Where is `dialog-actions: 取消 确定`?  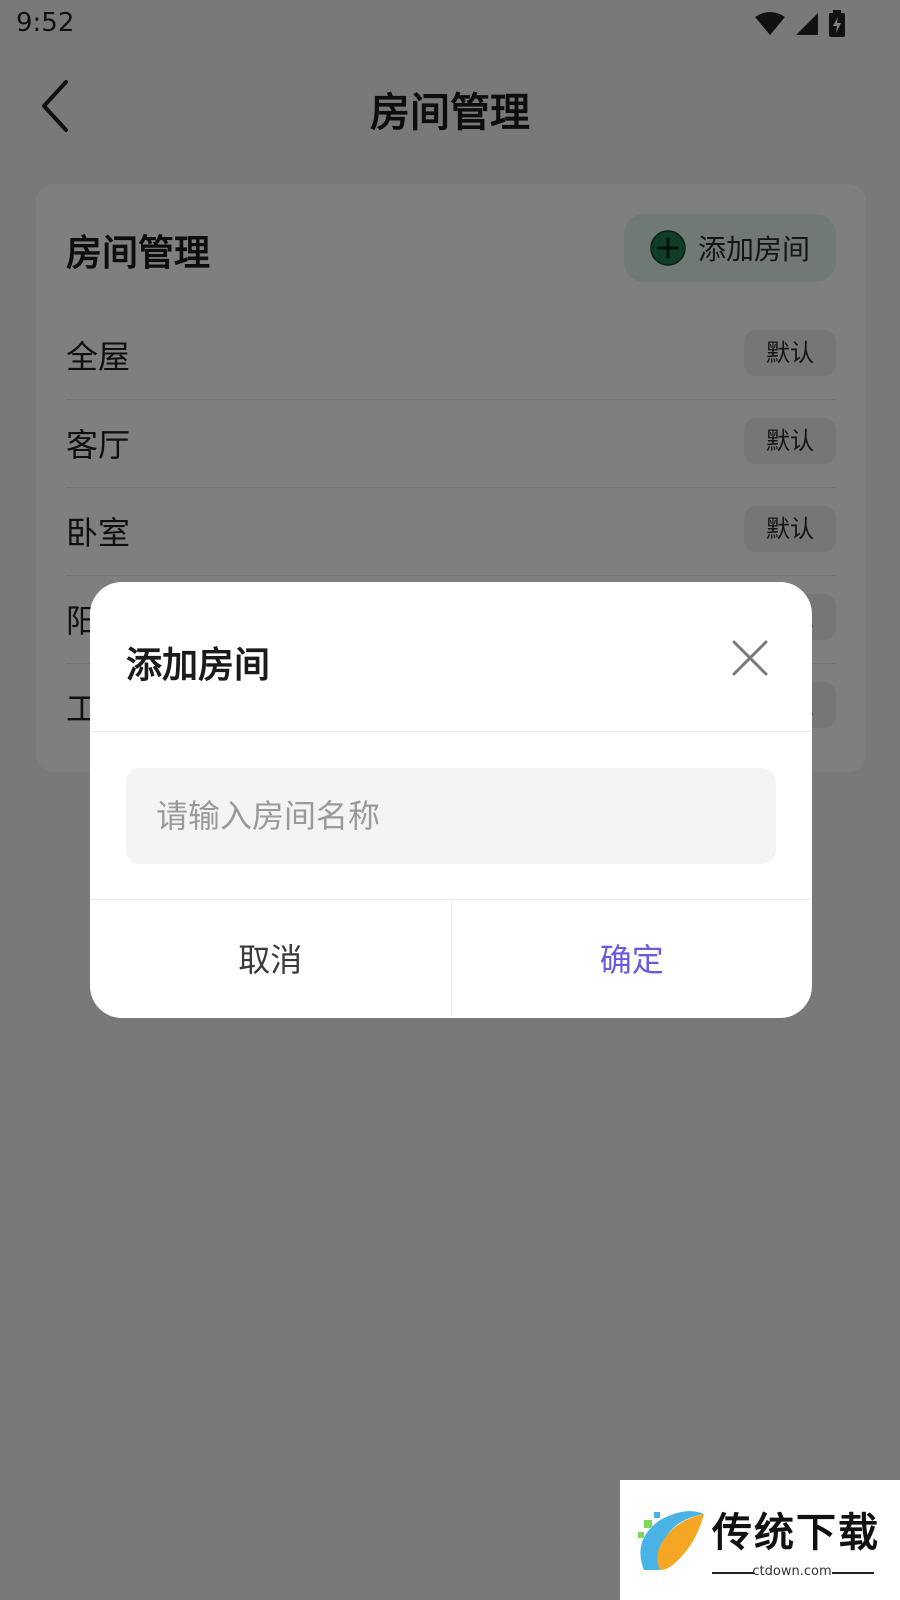 dialog-actions: 取消 确定 is located at coordinates (451, 958).